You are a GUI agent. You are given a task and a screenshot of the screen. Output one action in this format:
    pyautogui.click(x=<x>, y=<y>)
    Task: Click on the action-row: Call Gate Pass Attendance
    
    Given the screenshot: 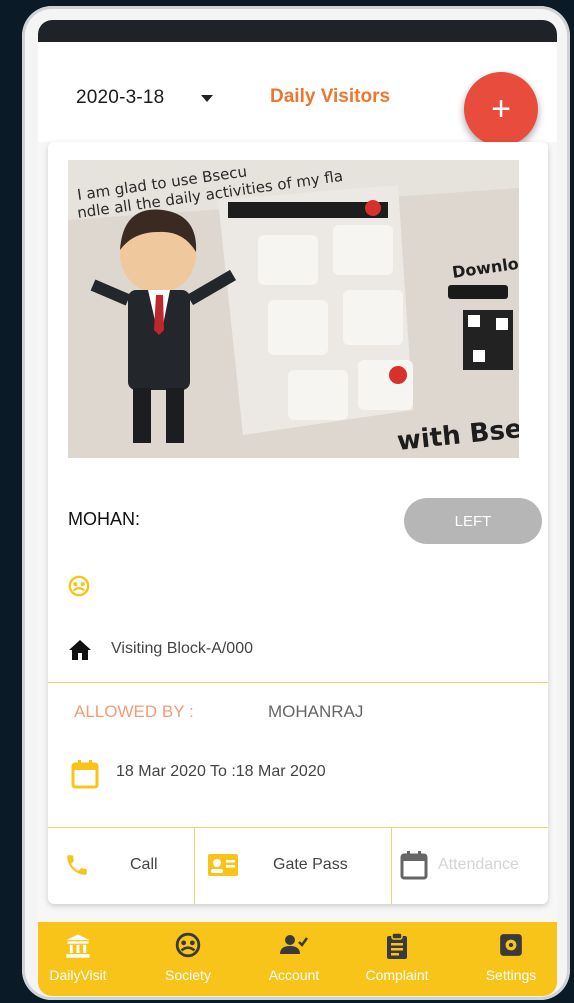 What is the action you would take?
    pyautogui.click(x=298, y=866)
    